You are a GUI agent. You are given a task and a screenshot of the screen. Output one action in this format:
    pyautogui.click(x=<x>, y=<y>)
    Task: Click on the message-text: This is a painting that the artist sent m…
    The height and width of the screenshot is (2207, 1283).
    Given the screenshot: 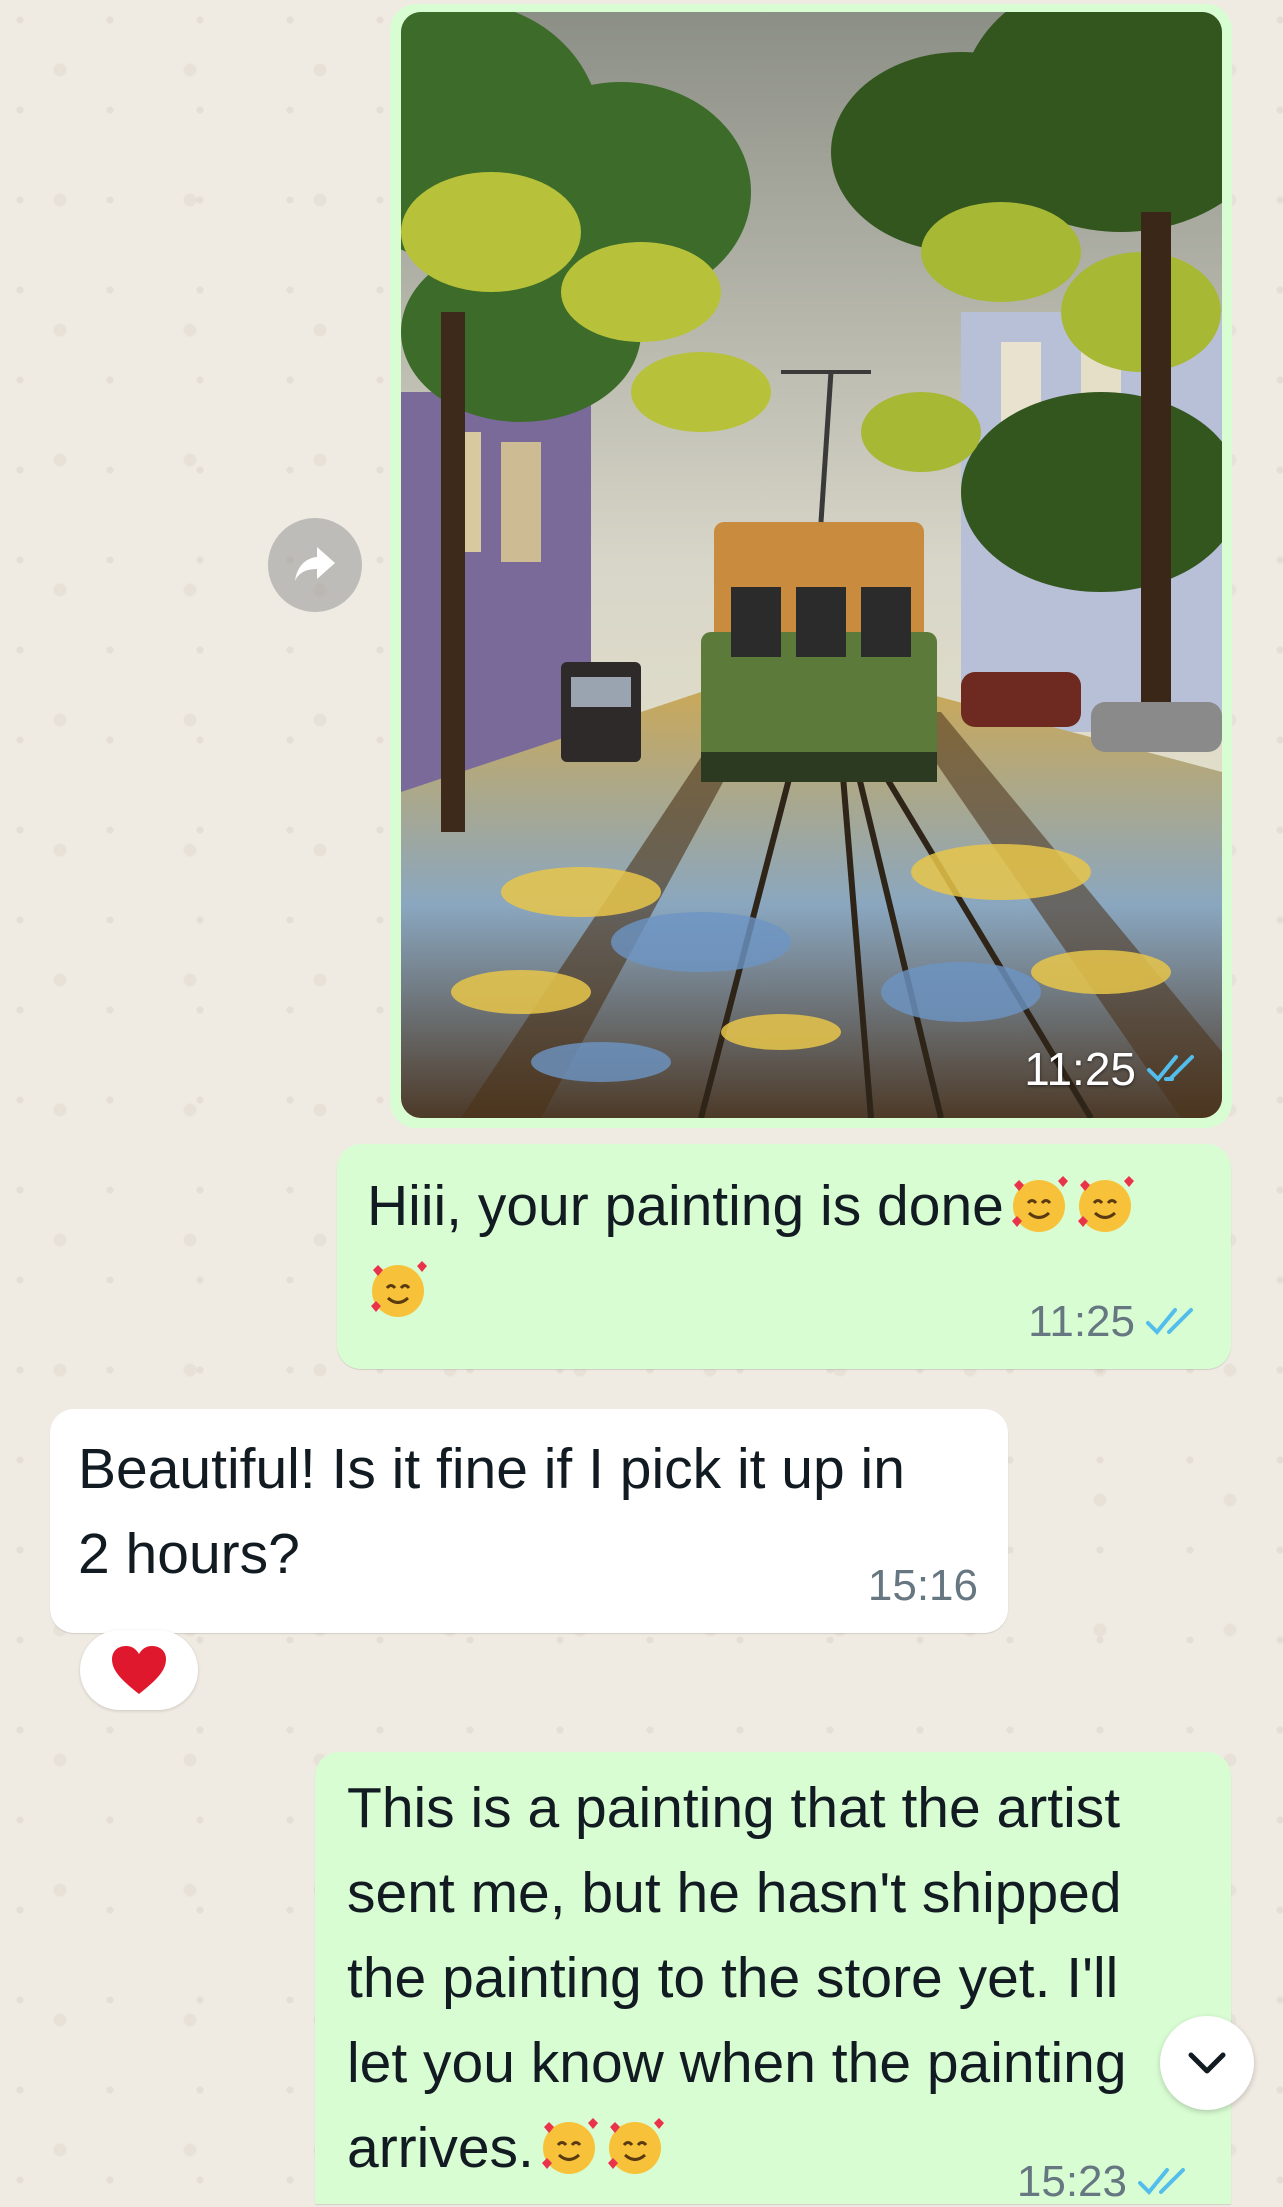 What is the action you would take?
    pyautogui.click(x=782, y=1978)
    